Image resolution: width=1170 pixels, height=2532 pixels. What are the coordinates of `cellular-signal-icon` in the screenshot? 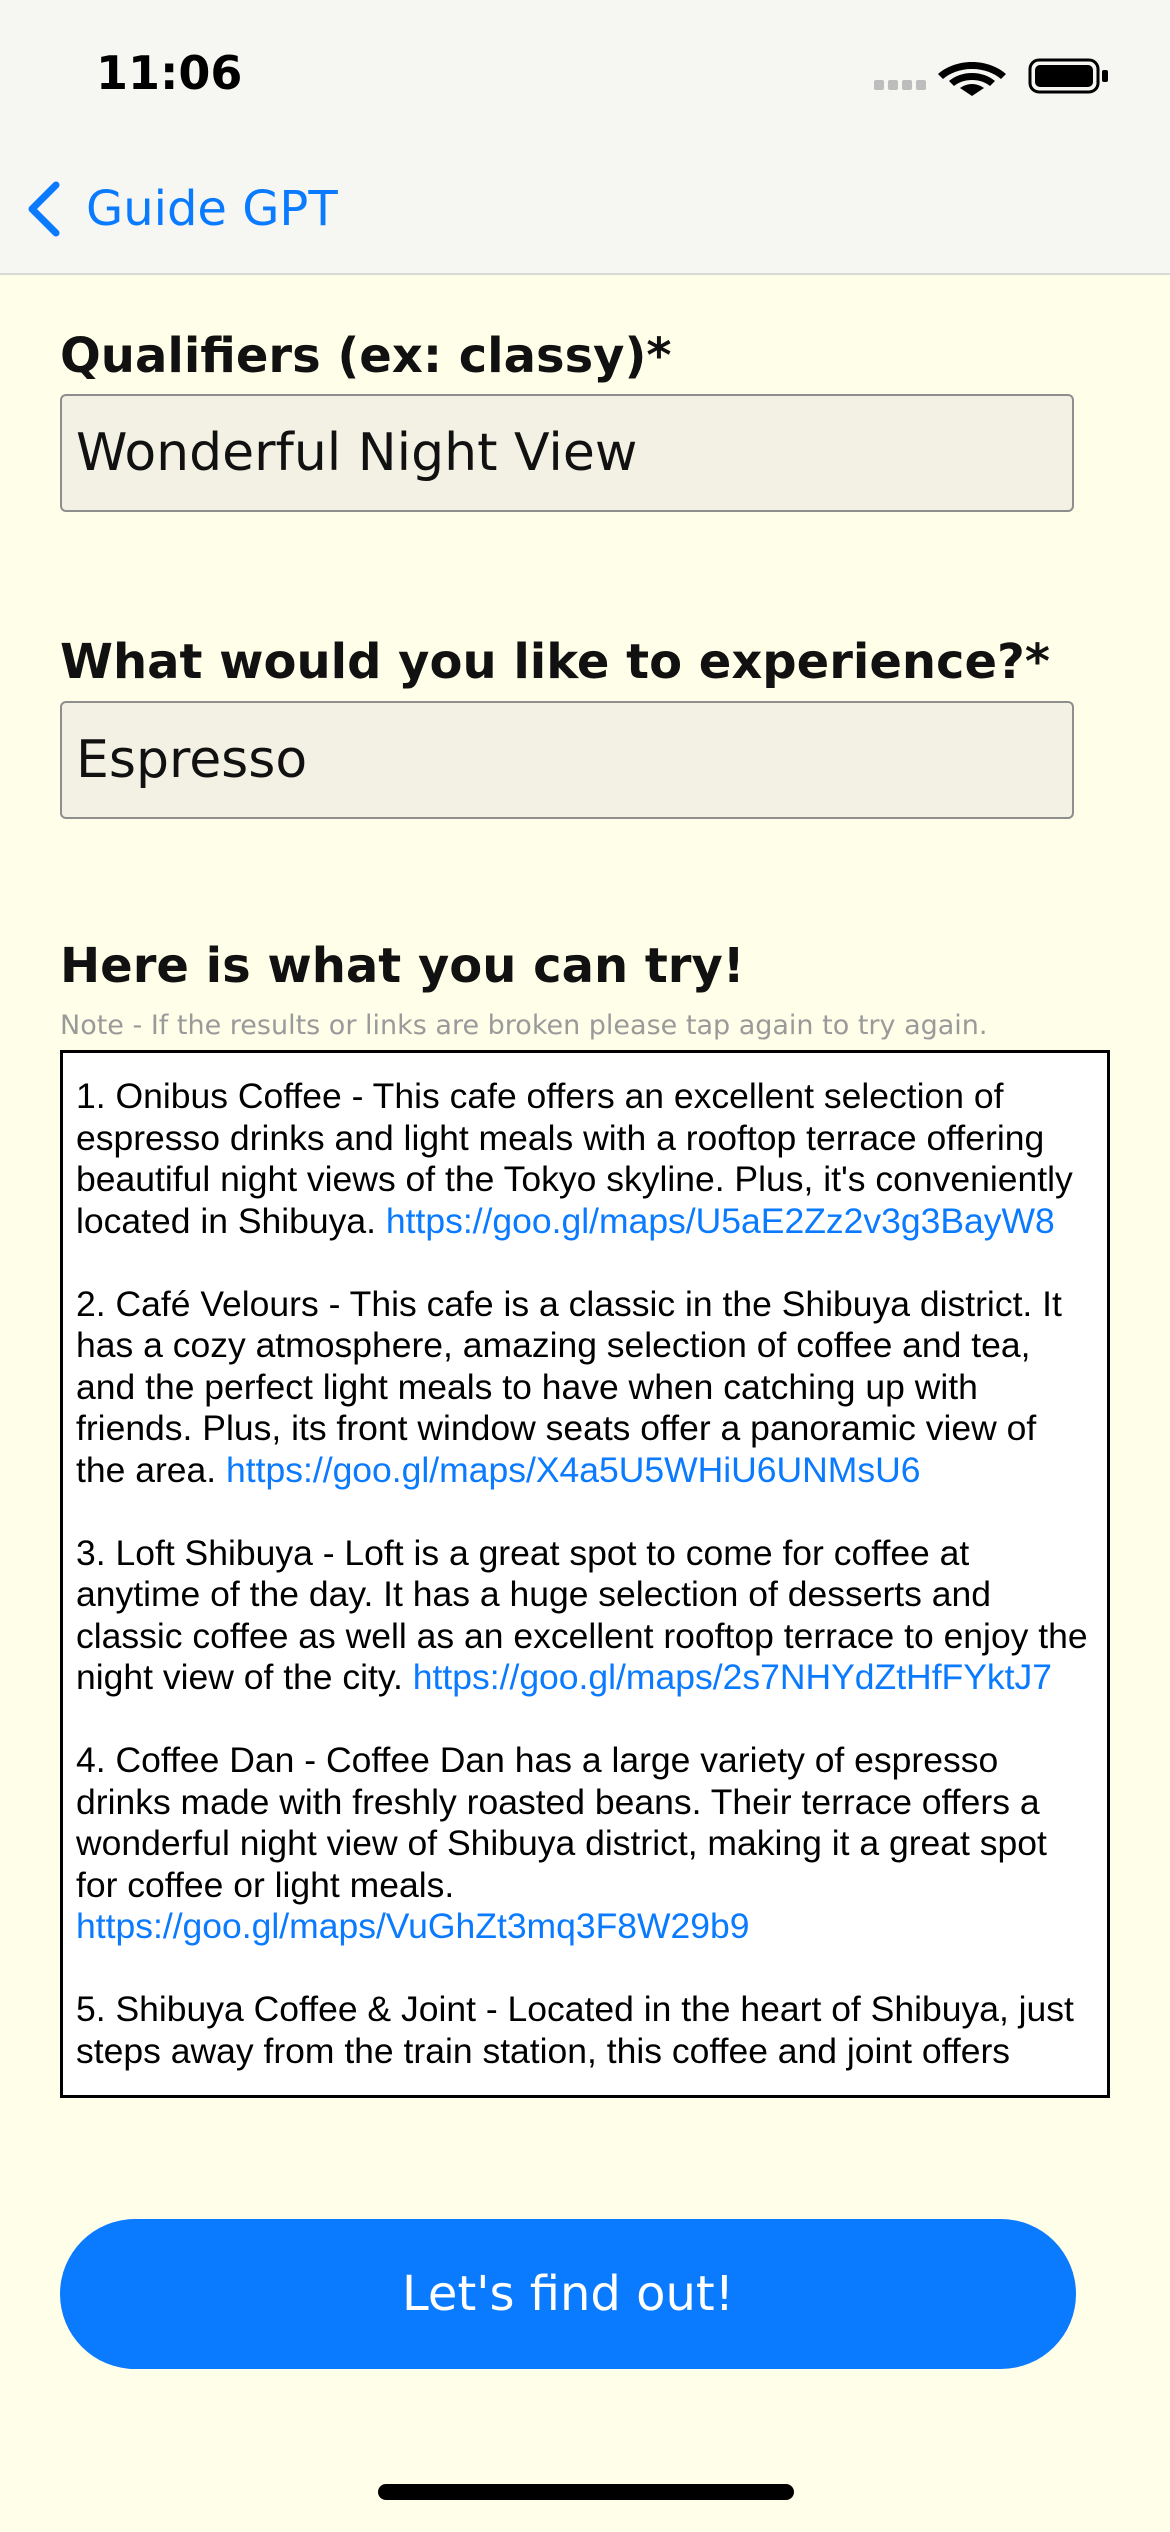 It's located at (900, 85).